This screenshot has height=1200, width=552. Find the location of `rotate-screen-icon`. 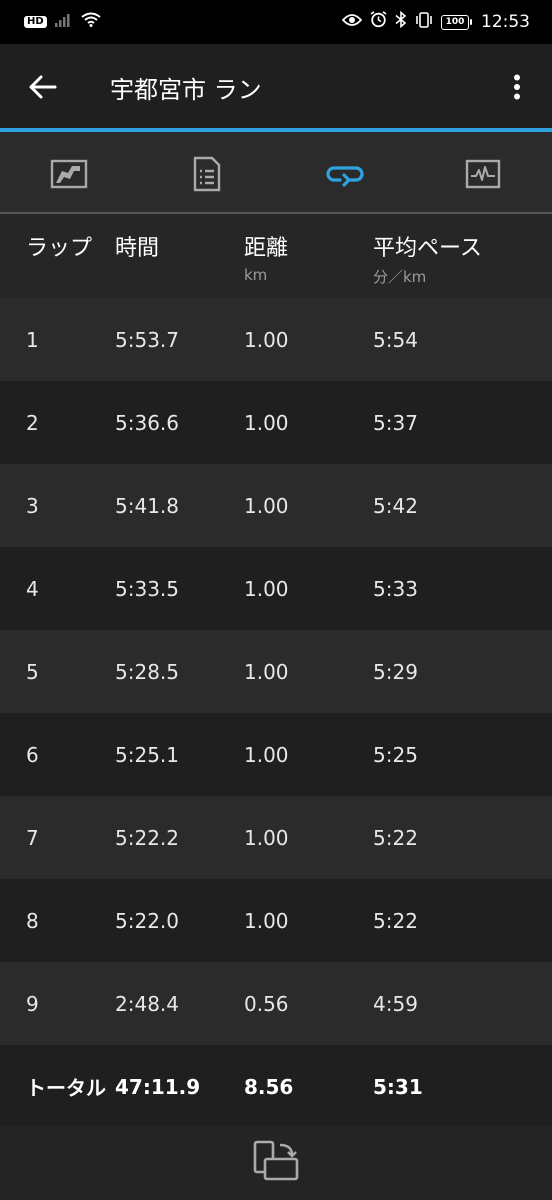

rotate-screen-icon is located at coordinates (276, 1160).